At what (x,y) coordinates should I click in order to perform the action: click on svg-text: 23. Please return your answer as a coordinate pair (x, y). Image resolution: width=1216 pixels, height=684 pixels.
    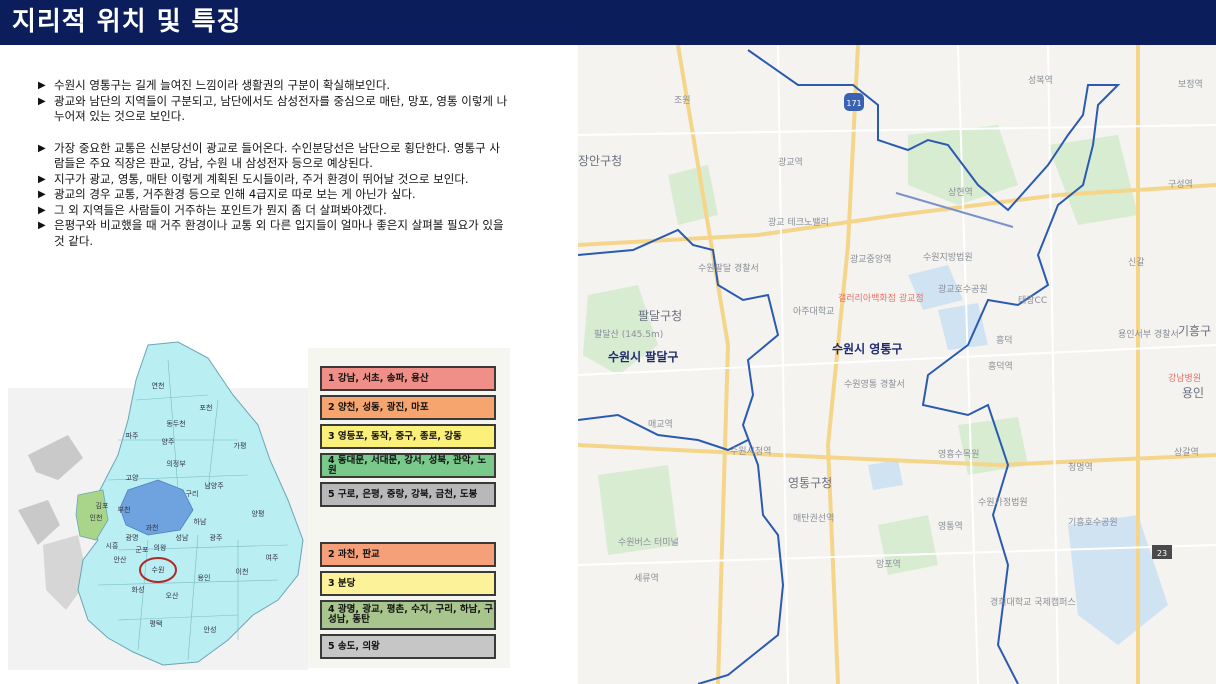
    Looking at the image, I should click on (1162, 553).